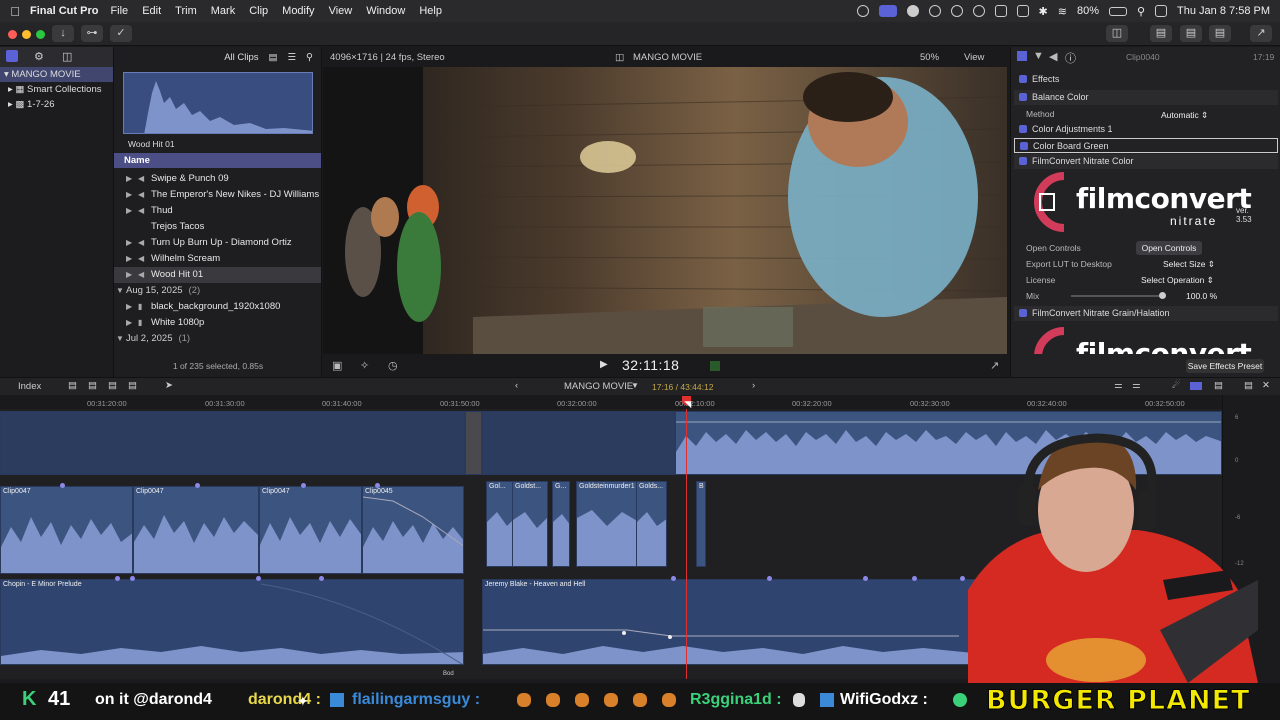 The width and height of the screenshot is (1280, 720). Describe the element at coordinates (578, 443) in the screenshot. I see `timeline-clip` at that location.